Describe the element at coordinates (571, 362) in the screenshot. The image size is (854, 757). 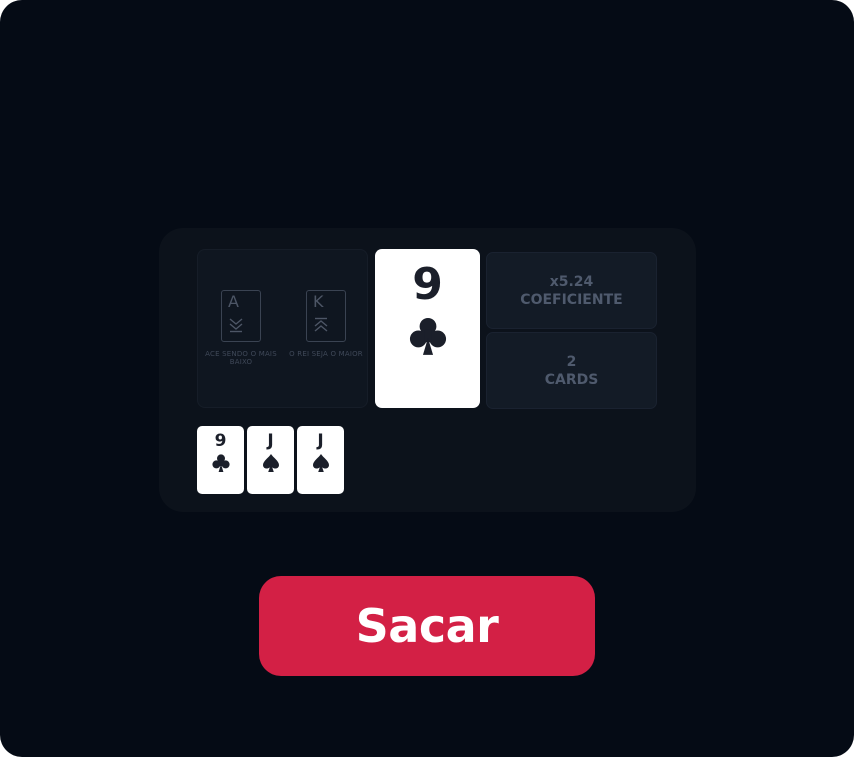
I see `cards-count-value: 2` at that location.